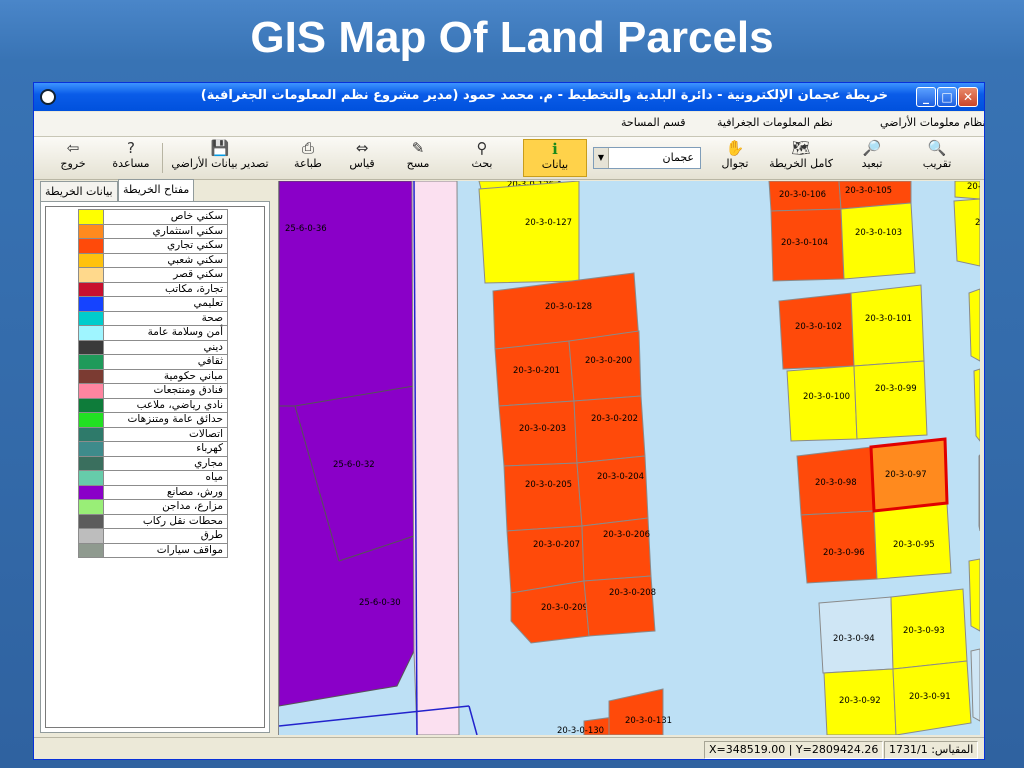  What do you see at coordinates (932, 122) in the screenshot?
I see `menu-land-info: نظام معلومات الأراضي` at bounding box center [932, 122].